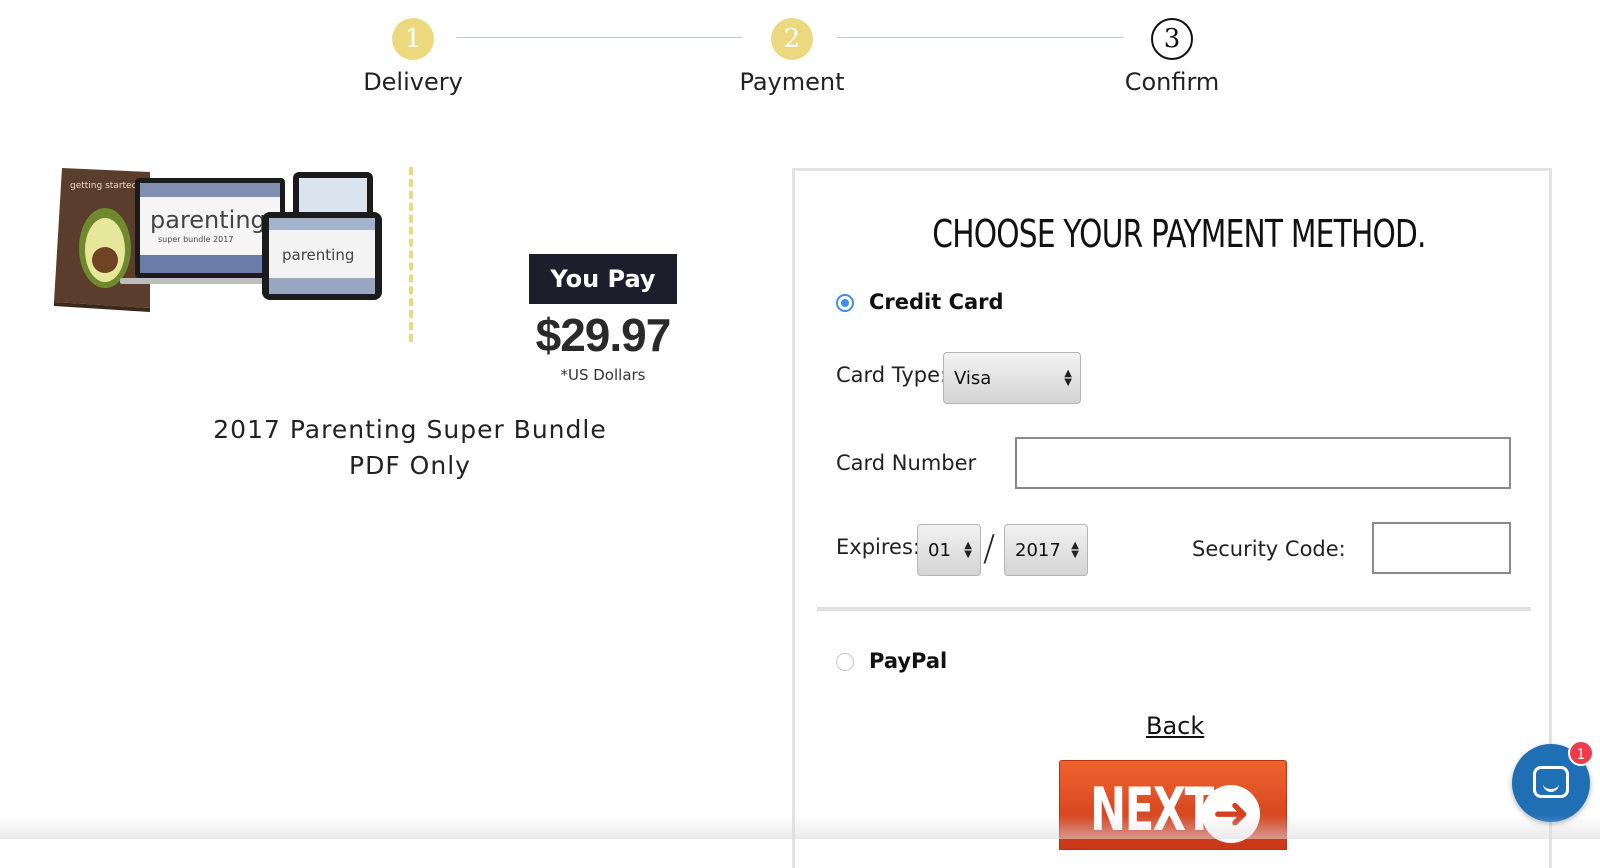 The image size is (1600, 868). I want to click on notification-badge: 1, so click(1581, 753).